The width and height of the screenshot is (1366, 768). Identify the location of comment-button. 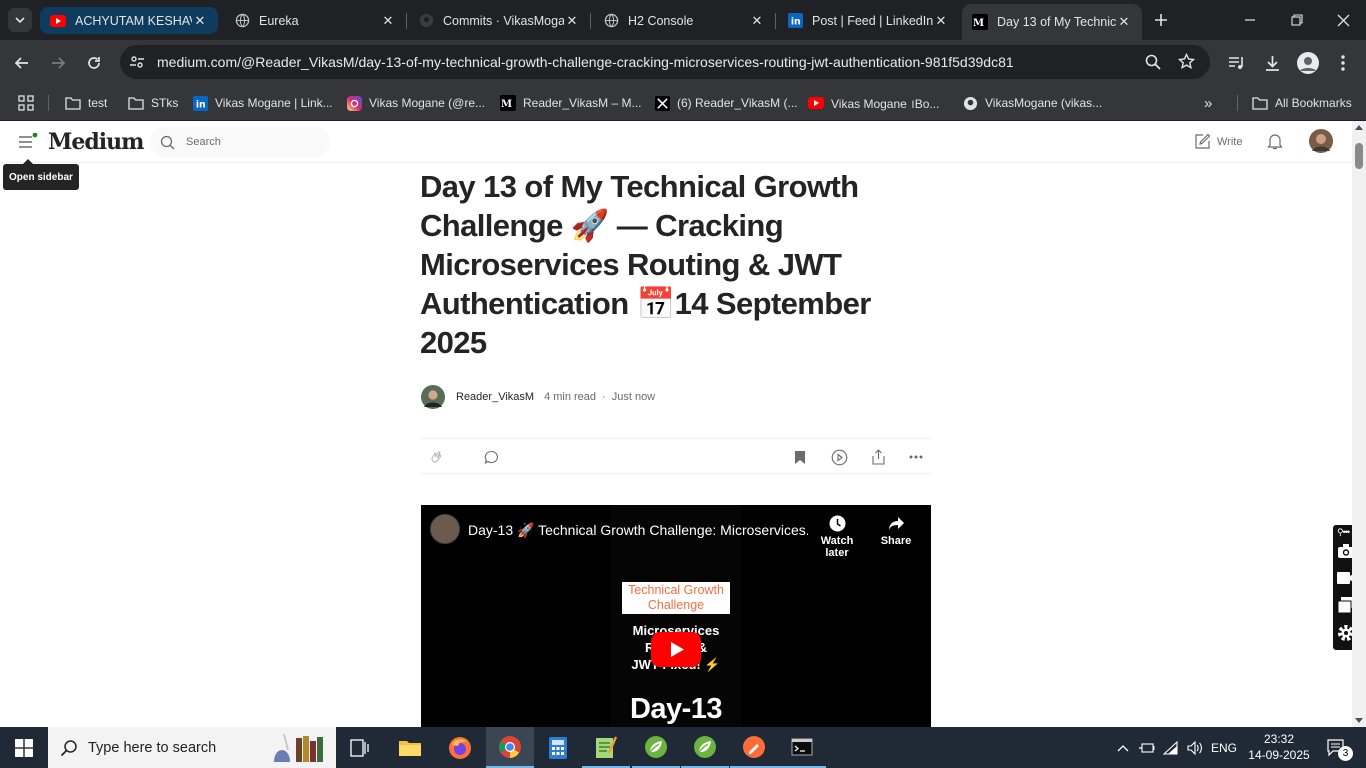
(491, 457).